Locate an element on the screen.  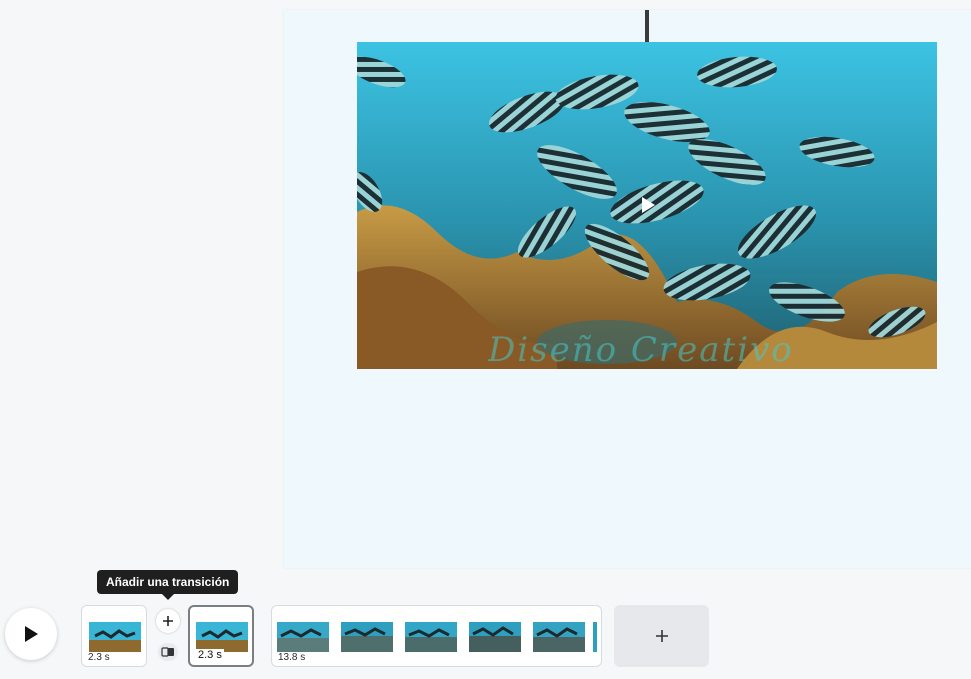
clip-duration: 13.8 s is located at coordinates (292, 657).